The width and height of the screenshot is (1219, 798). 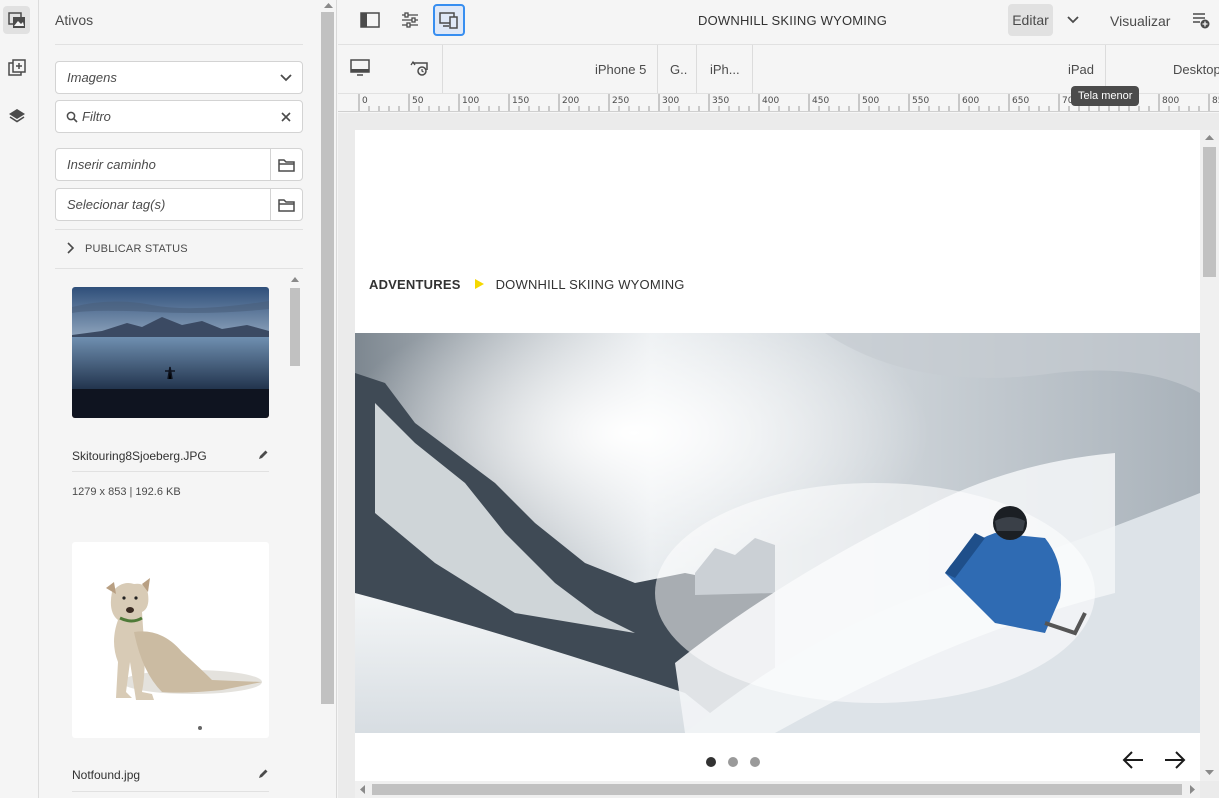 What do you see at coordinates (16, 116) in the screenshot?
I see `layers-icon` at bounding box center [16, 116].